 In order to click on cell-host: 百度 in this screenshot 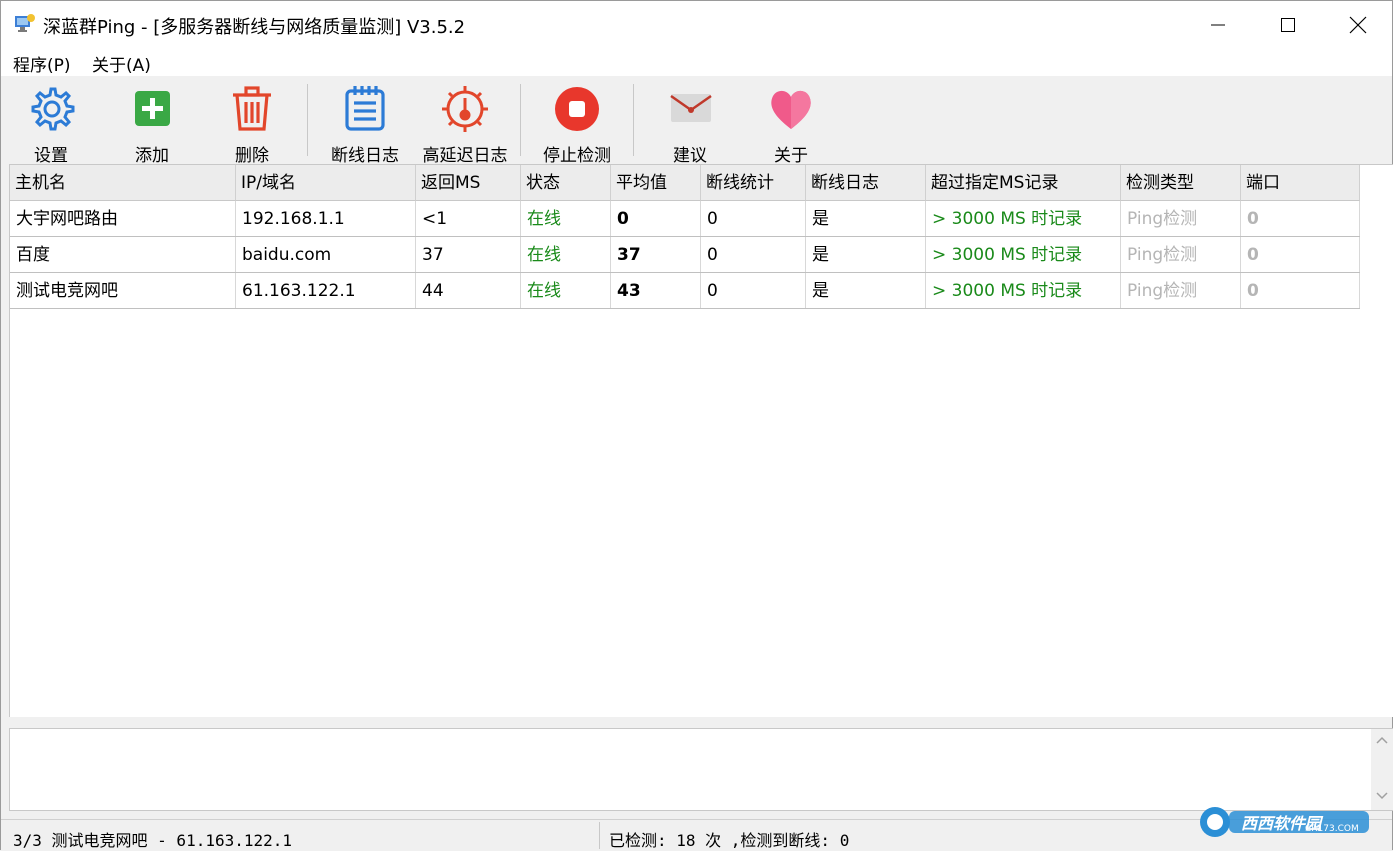, I will do `click(123, 254)`.